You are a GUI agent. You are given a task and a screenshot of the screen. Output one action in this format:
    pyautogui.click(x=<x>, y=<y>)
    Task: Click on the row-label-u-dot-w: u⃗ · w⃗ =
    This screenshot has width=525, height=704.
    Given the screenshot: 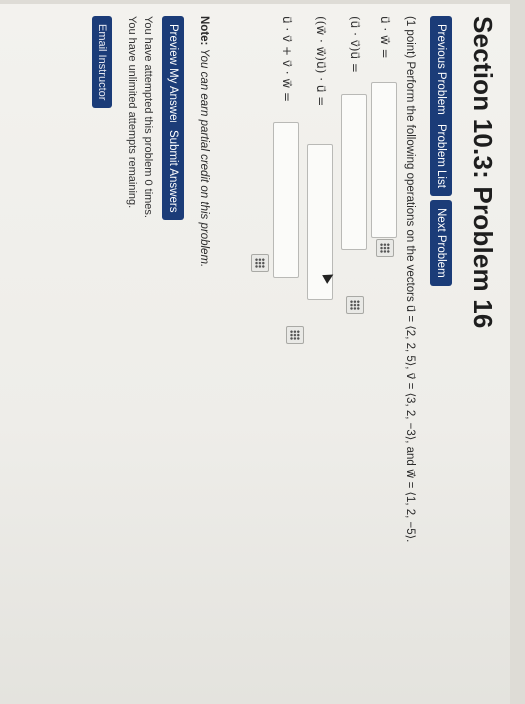 What is the action you would take?
    pyautogui.click(x=385, y=37)
    